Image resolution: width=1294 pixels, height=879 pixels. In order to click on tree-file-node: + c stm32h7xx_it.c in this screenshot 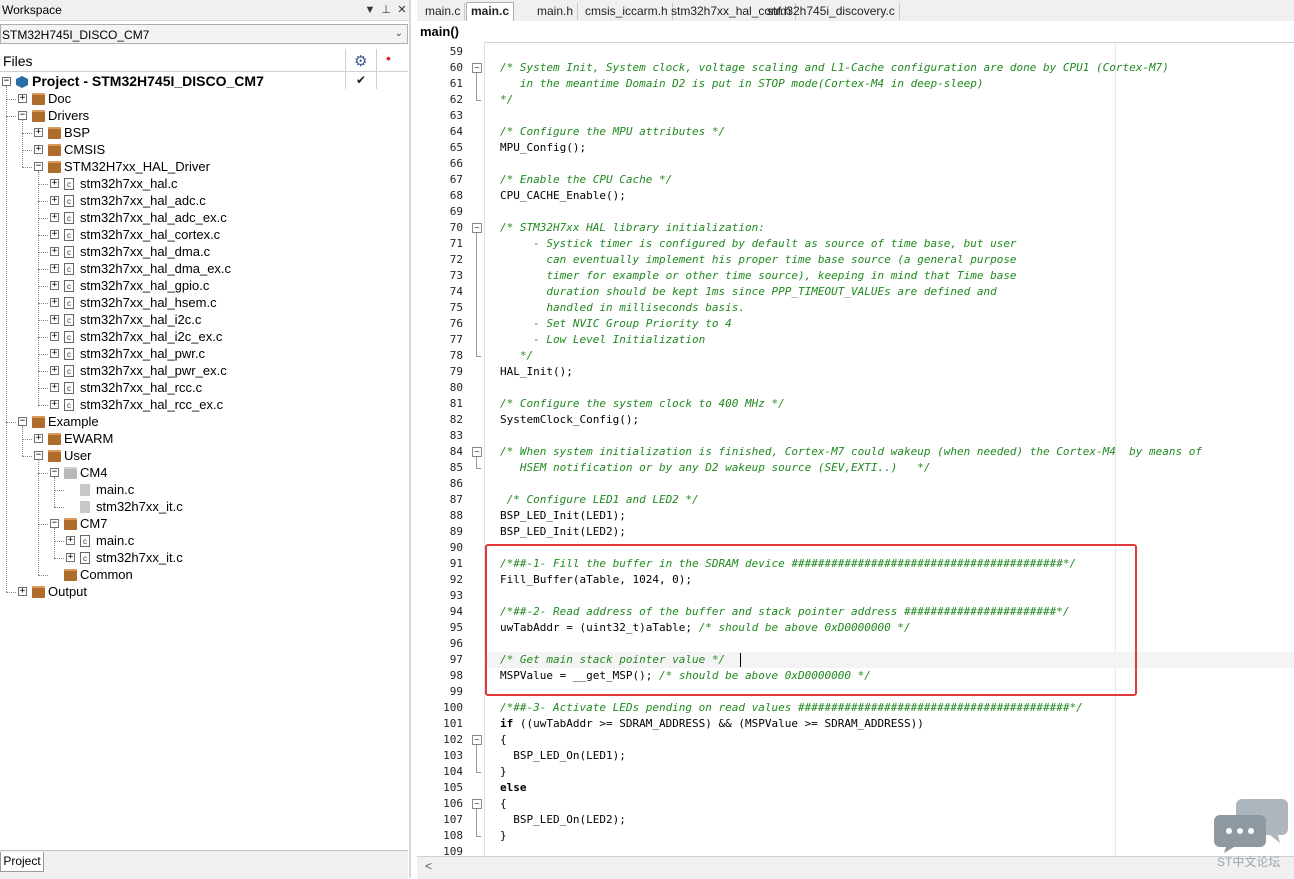, I will do `click(170, 557)`.